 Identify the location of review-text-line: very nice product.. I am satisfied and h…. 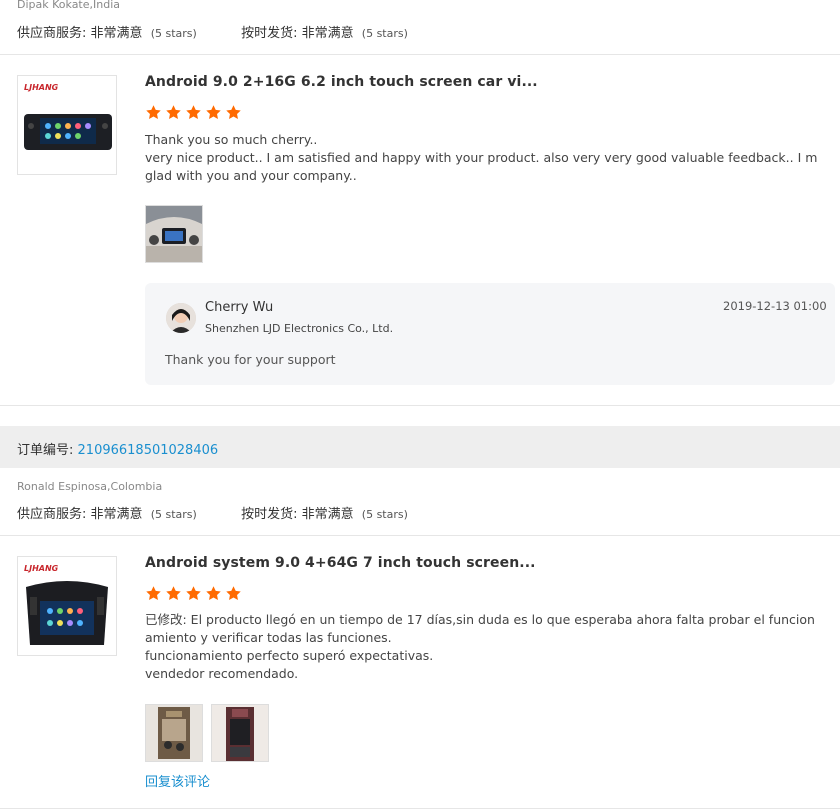
(481, 157).